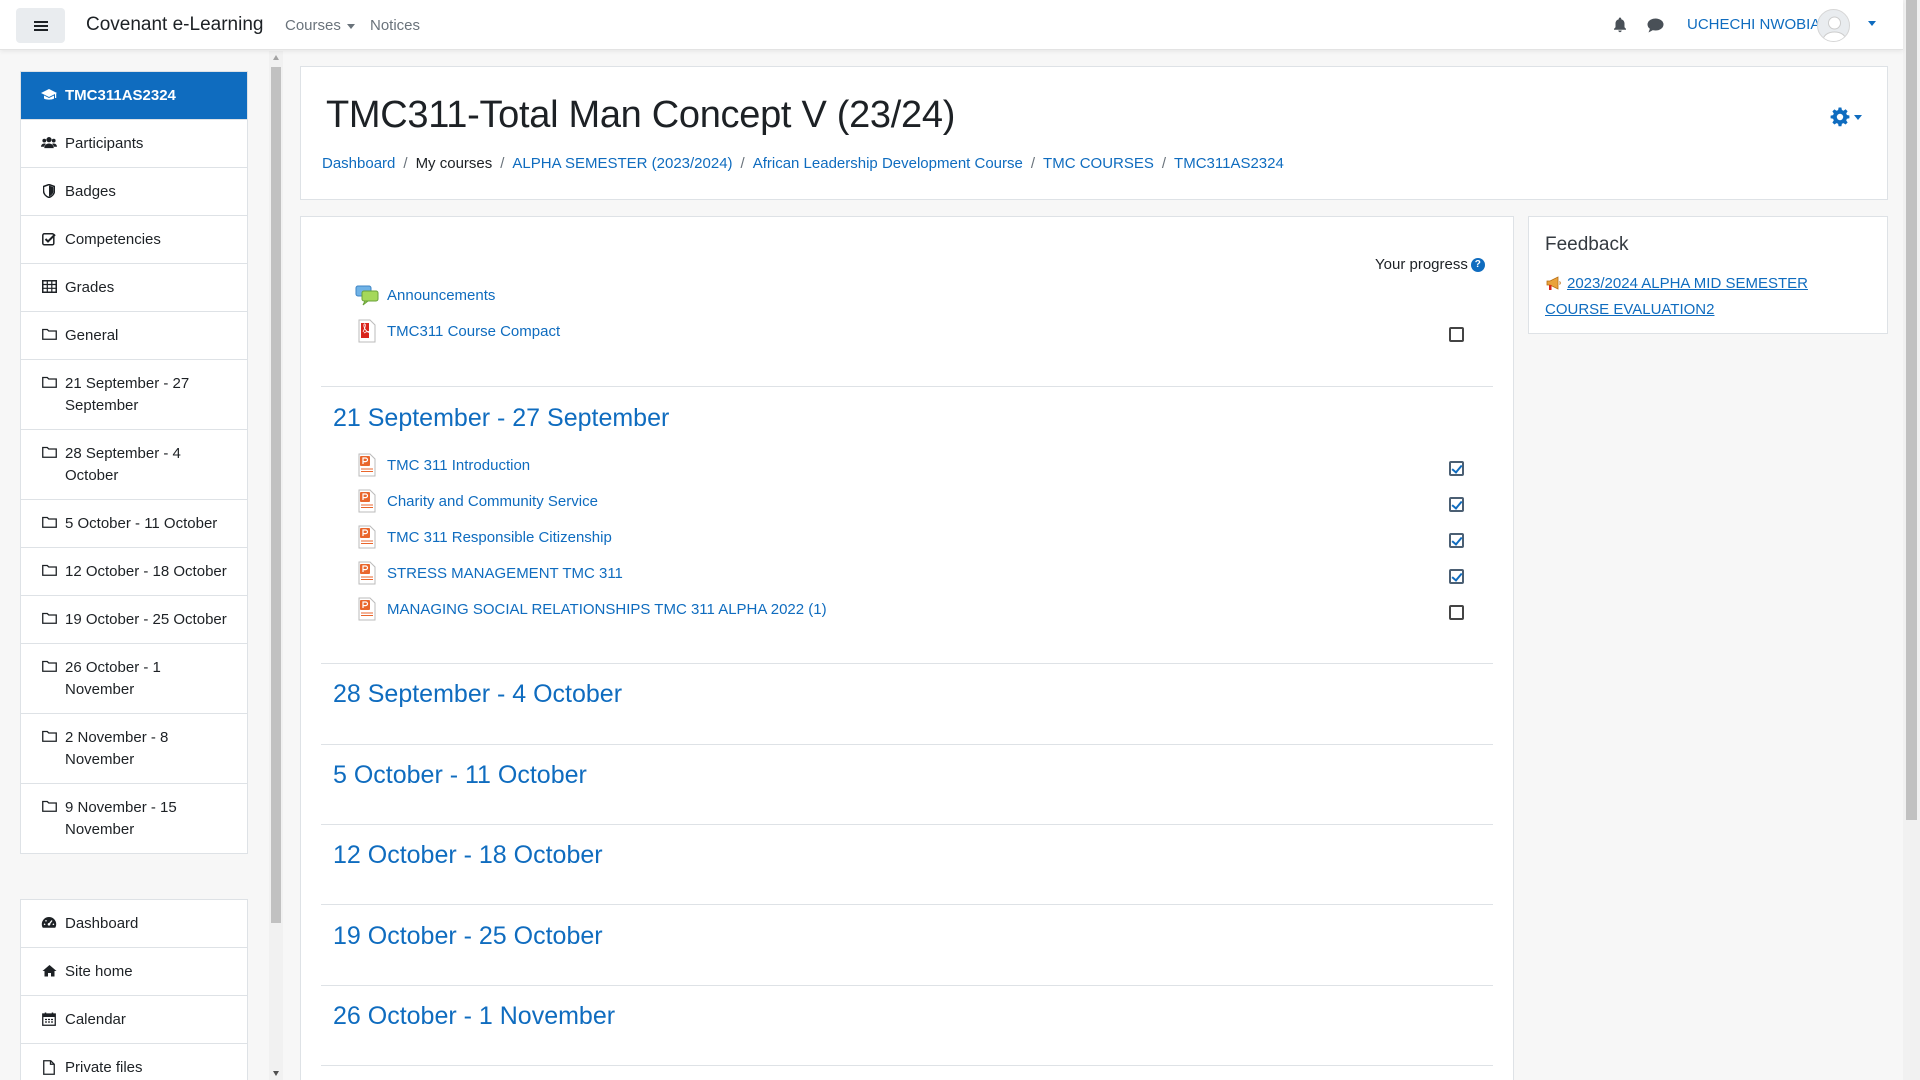  I want to click on drawer-item-dashboard: Dashboard, so click(134, 924).